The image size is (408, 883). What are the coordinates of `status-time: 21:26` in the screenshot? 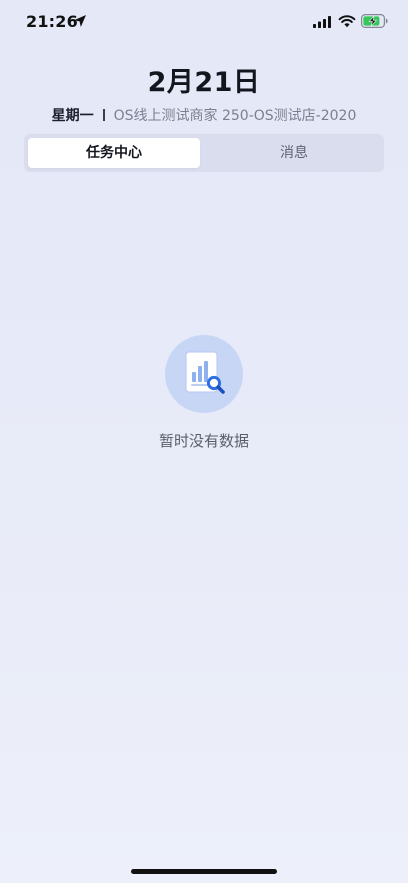 It's located at (52, 21).